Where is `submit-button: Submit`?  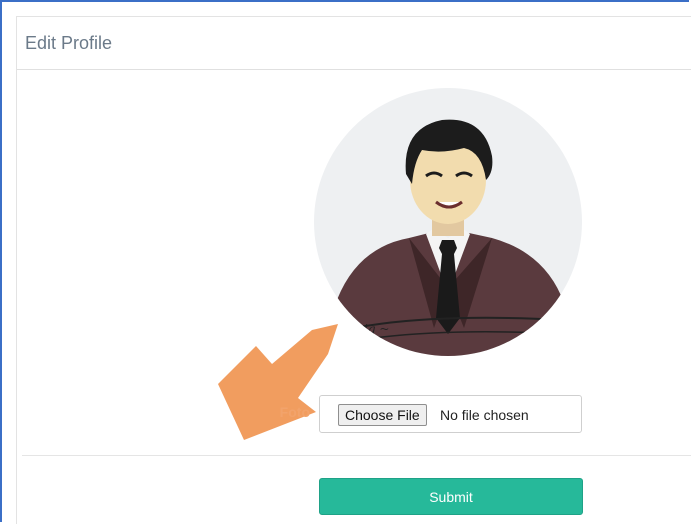
submit-button: Submit is located at coordinates (451, 496).